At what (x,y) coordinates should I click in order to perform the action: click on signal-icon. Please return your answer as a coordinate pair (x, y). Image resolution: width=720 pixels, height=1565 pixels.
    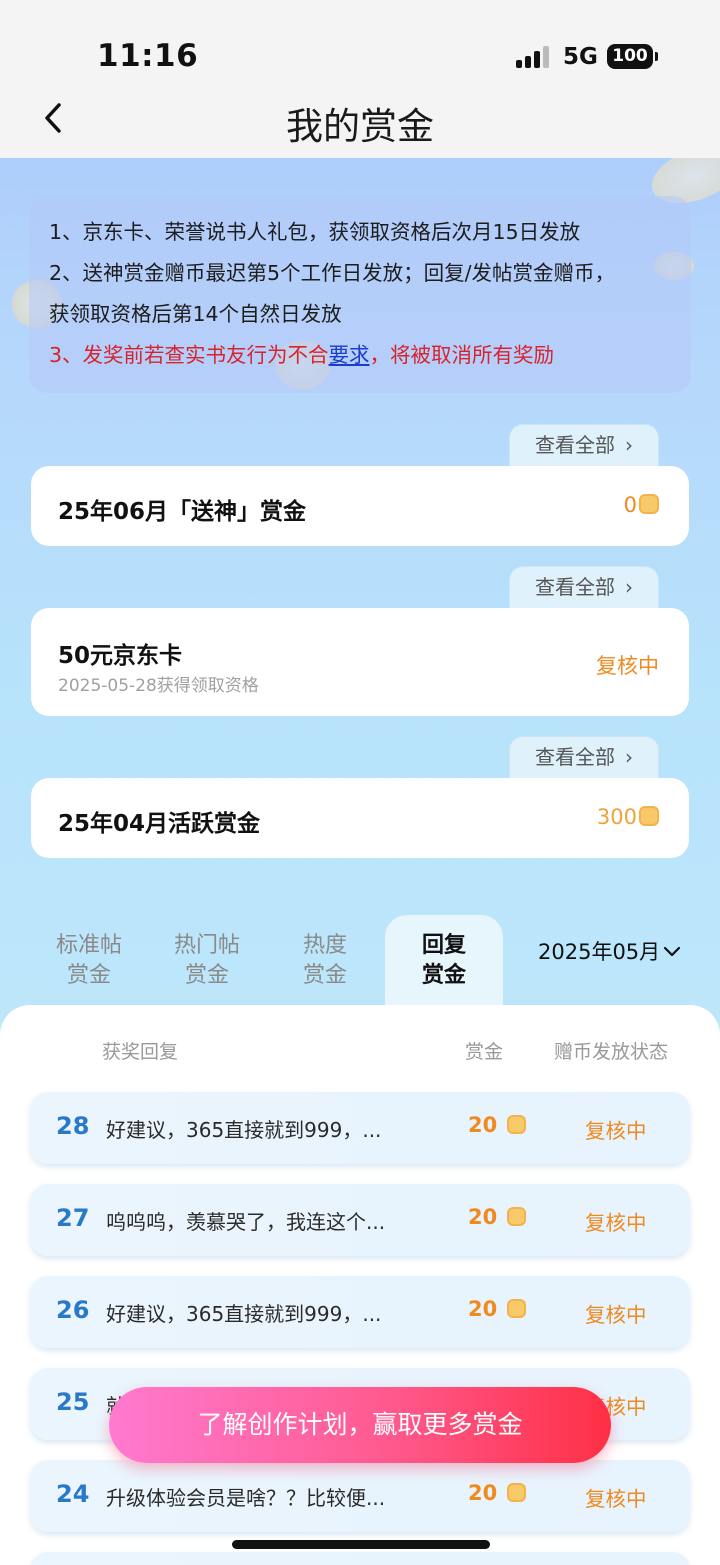
    Looking at the image, I should click on (534, 57).